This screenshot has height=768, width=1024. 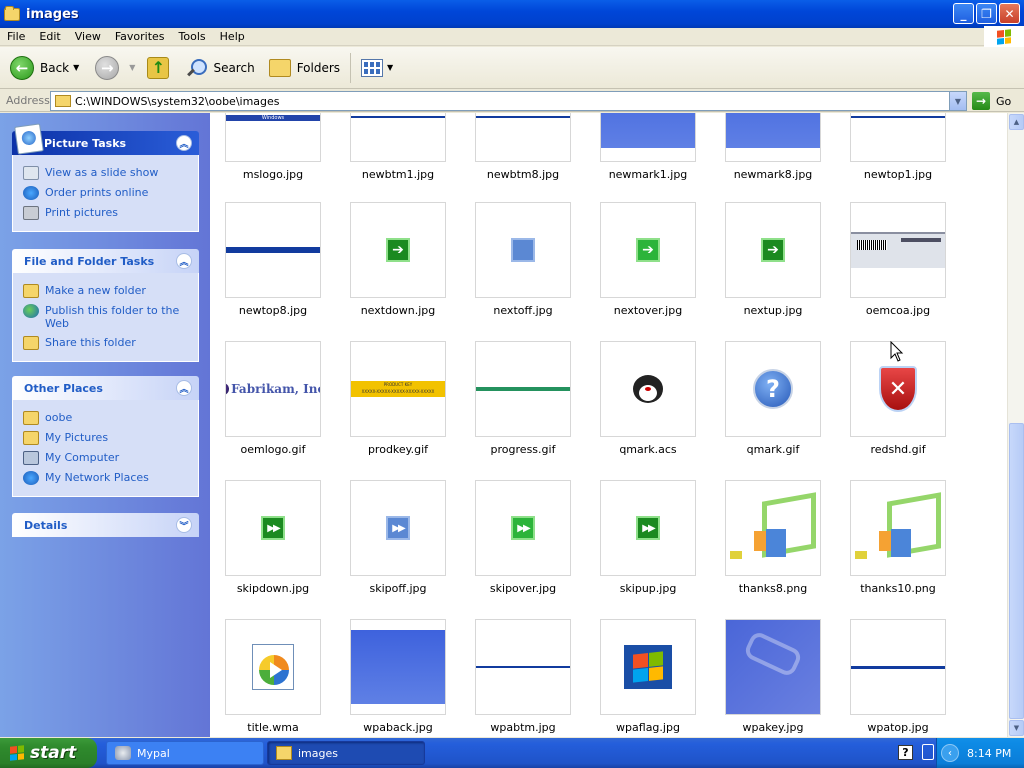 I want to click on close-button: ✕, so click(x=1009, y=13).